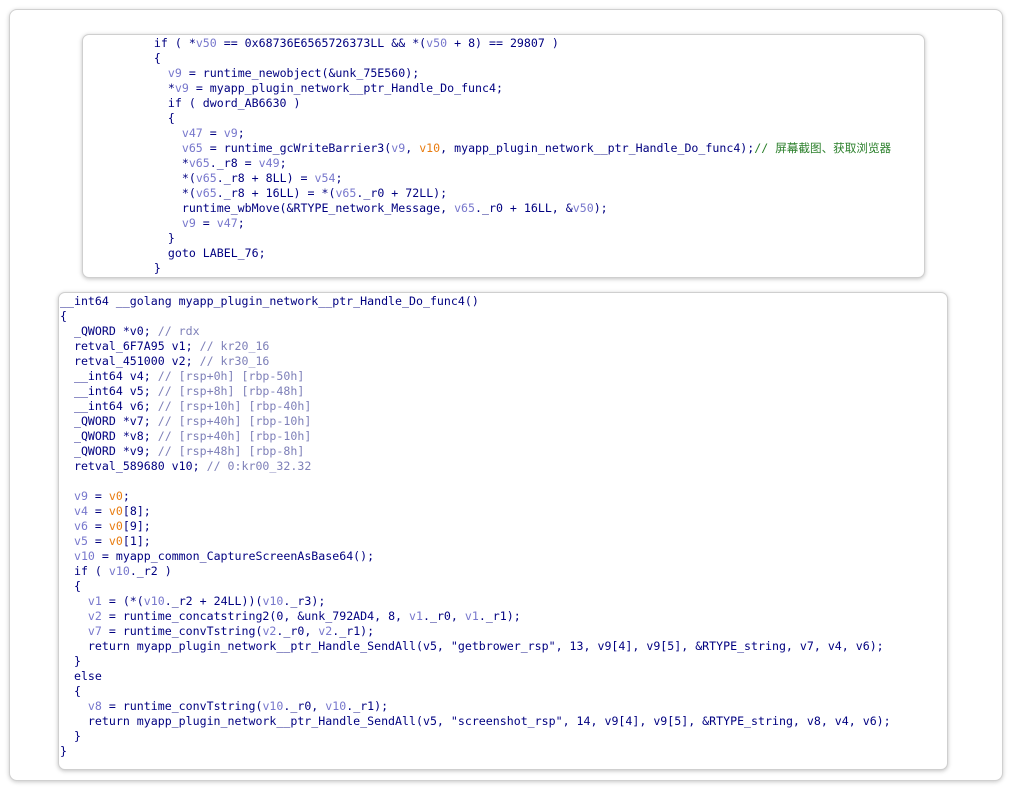  What do you see at coordinates (503, 361) in the screenshot?
I see `code-line: retval_451000 v2; // kr30_16` at bounding box center [503, 361].